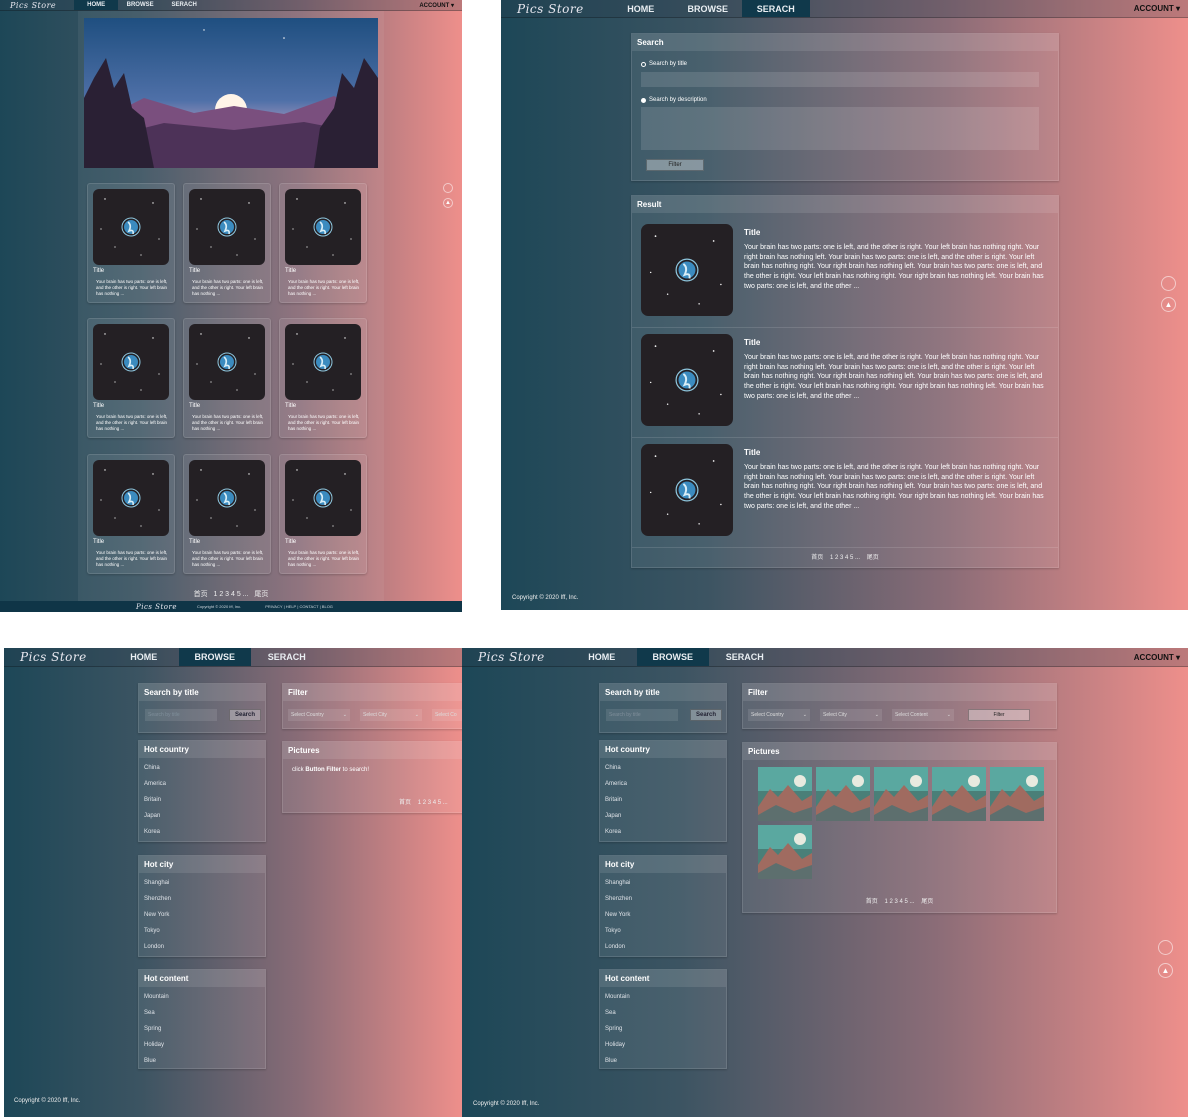 The height and width of the screenshot is (1117, 1188). I want to click on hot-list-item: Sea, so click(610, 1013).